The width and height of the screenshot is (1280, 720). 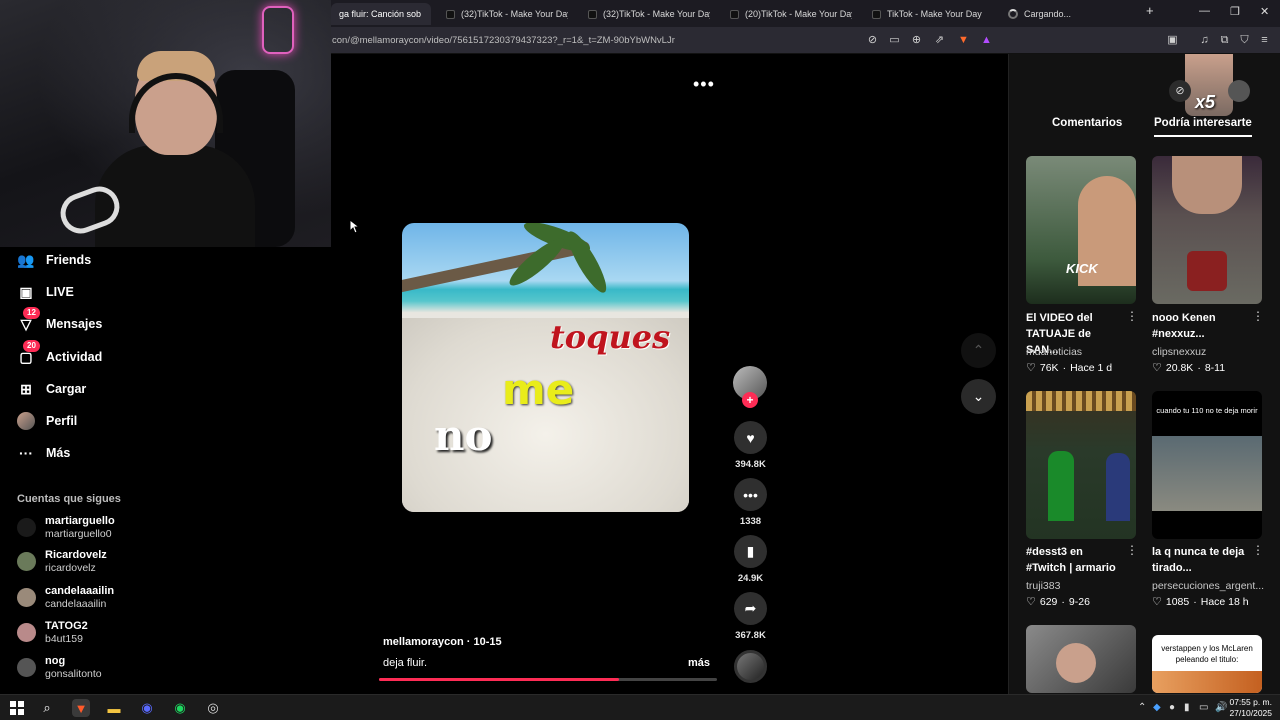 What do you see at coordinates (1172, 707) in the screenshot?
I see `tray-app-icon: ●` at bounding box center [1172, 707].